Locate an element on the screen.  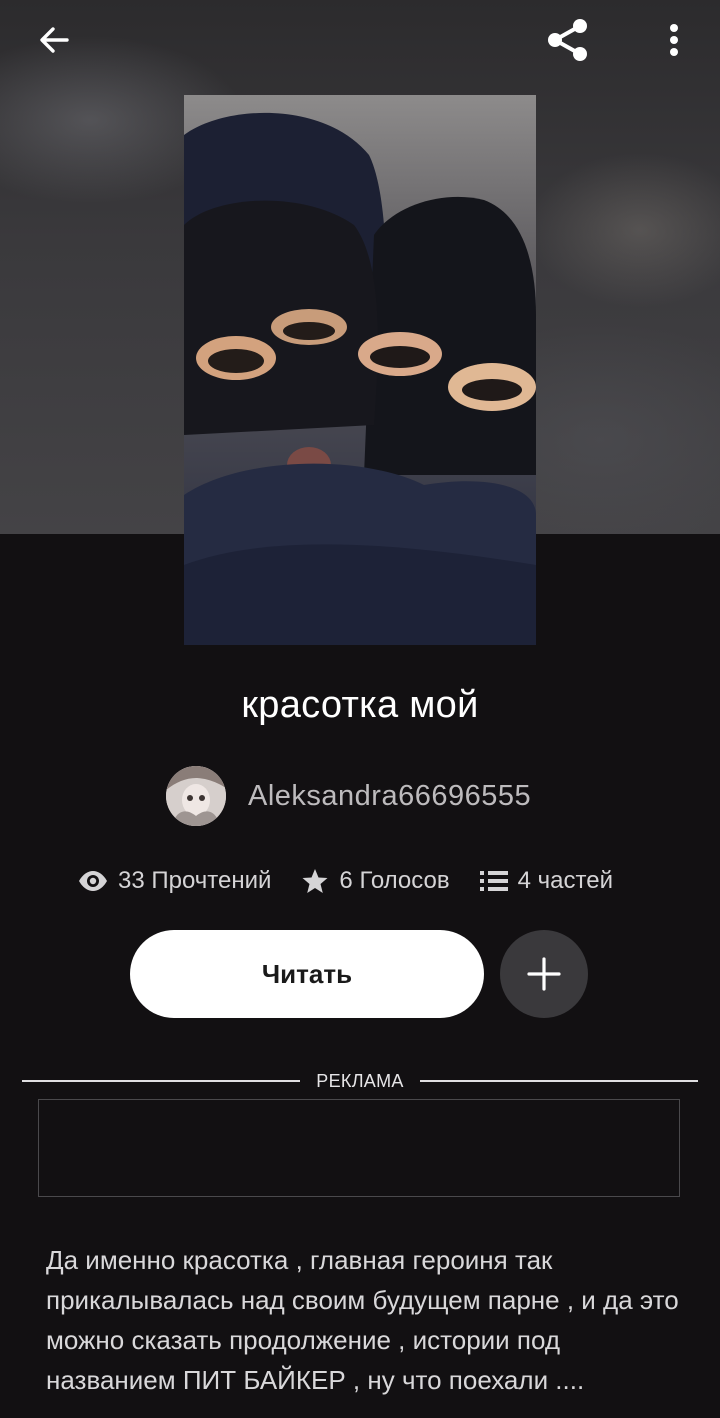
back-button is located at coordinates (54, 40).